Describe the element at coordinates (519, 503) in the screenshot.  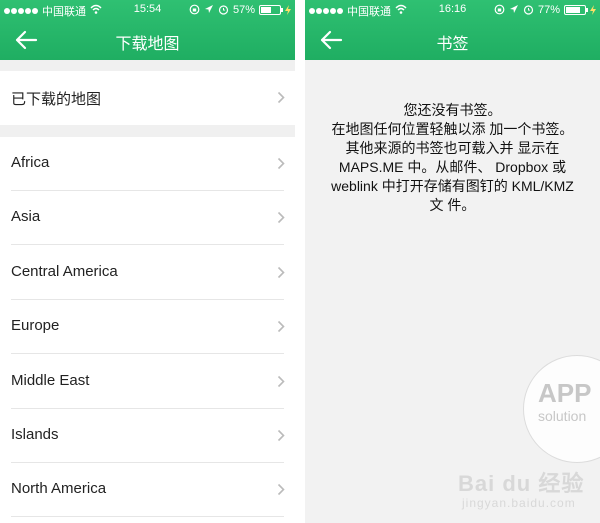
I see `baidu-url-text: jingyan.baidu.com` at that location.